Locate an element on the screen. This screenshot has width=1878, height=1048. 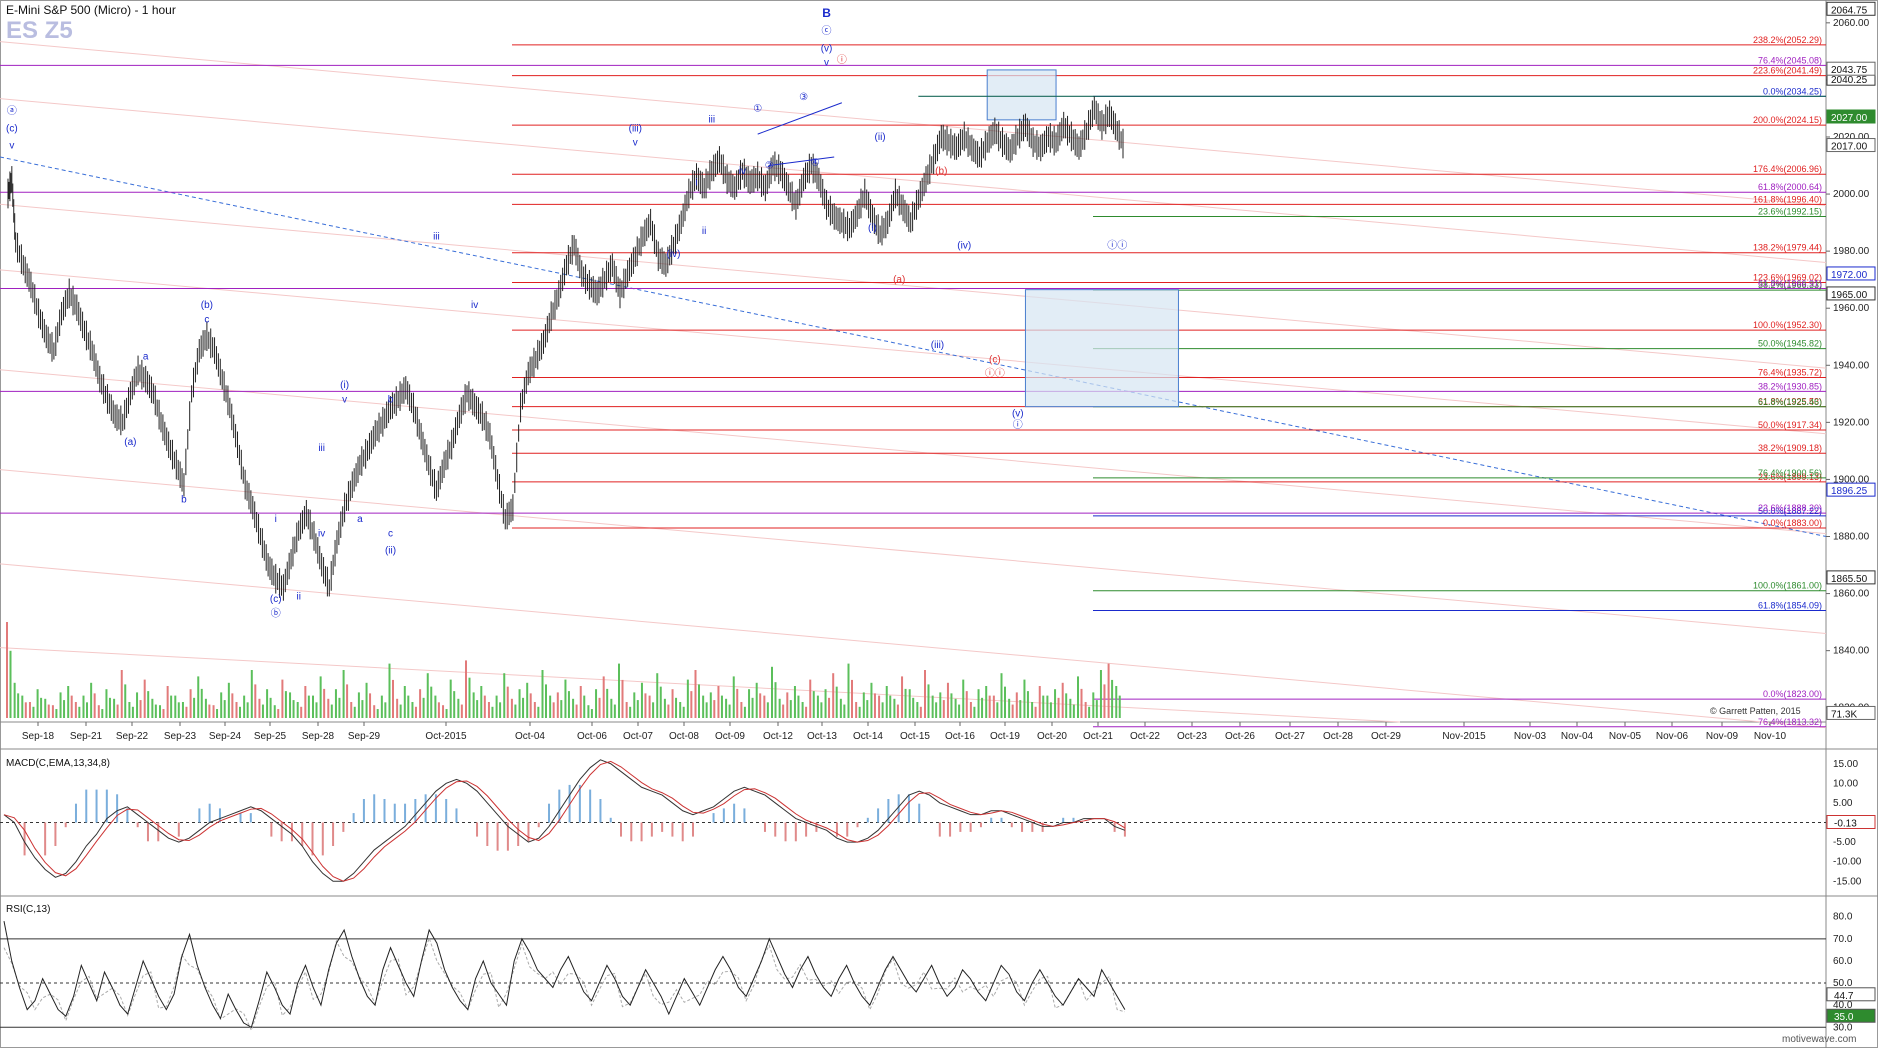
price-tag-label: 2027.00 is located at coordinates (1849, 118).